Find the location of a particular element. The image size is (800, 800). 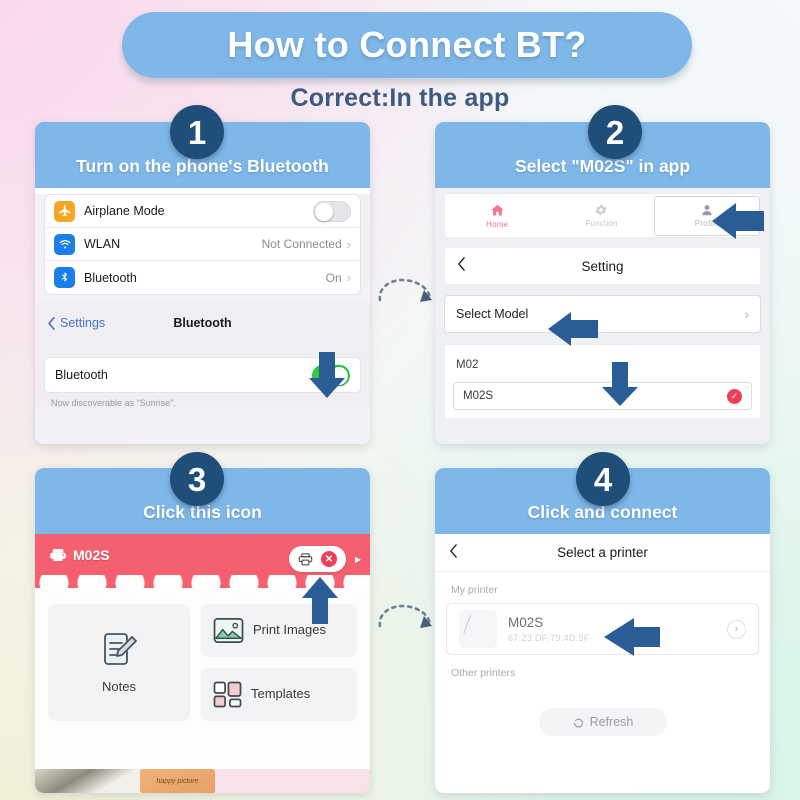

printer-info: M02S 67:23:DF:79:4D:9F is located at coordinates (549, 629).